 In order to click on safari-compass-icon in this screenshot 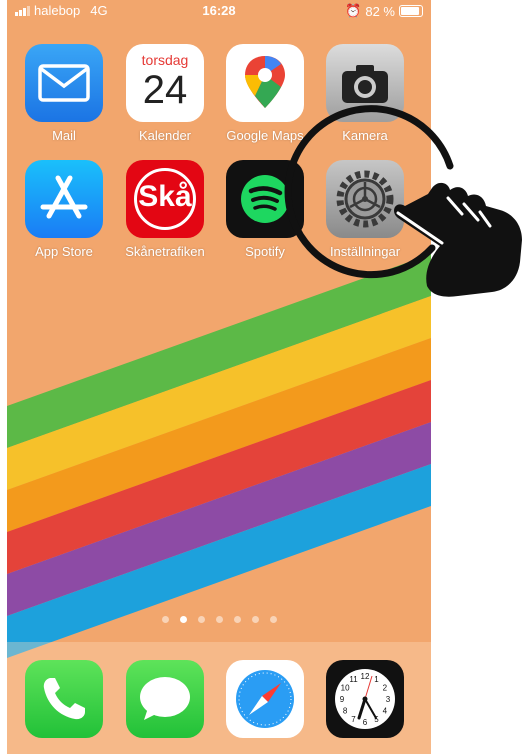, I will do `click(265, 699)`.